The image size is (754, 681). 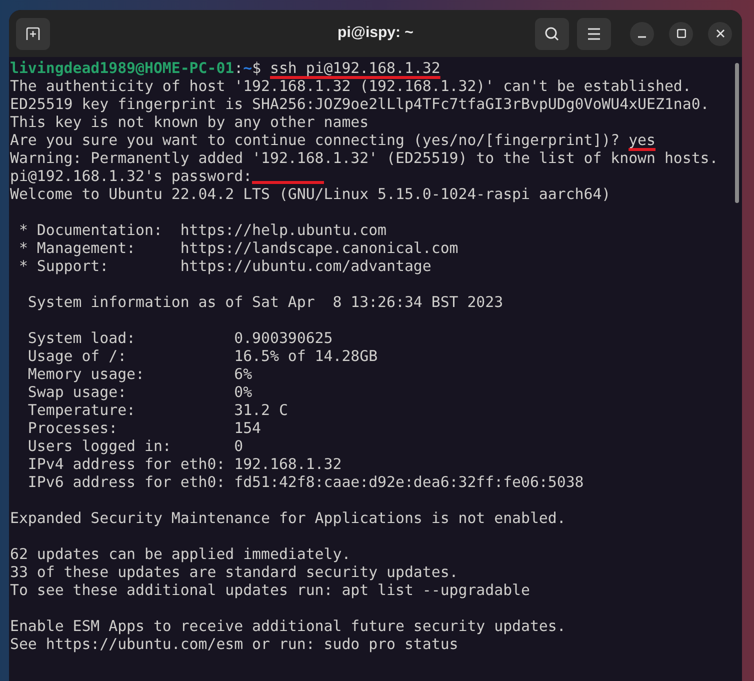 I want to click on output-line: * Management: https://landscape.canonical.com, so click(x=238, y=248).